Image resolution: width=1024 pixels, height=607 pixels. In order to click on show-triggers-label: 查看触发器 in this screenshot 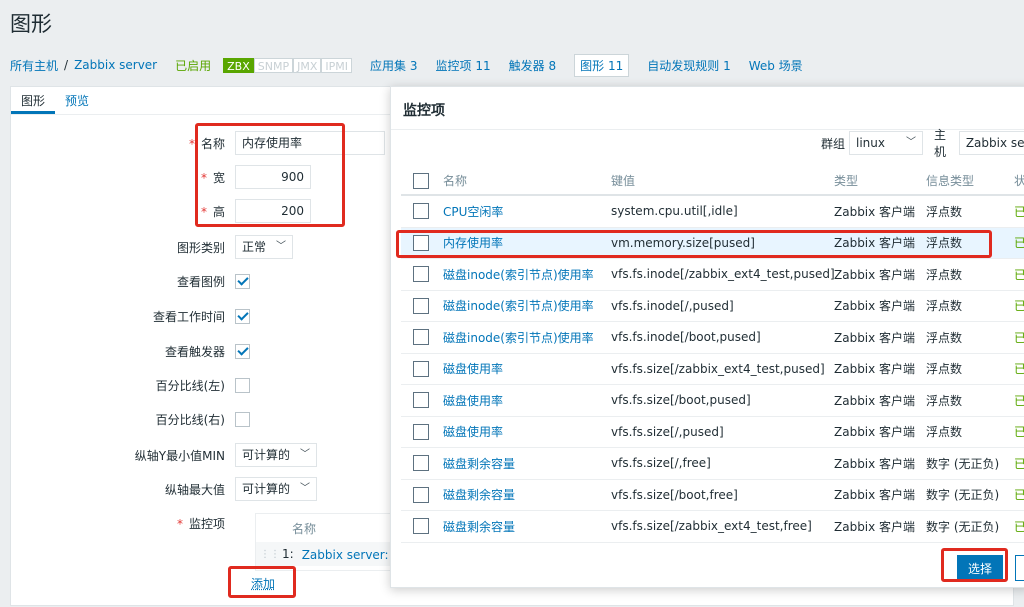, I will do `click(194, 351)`.